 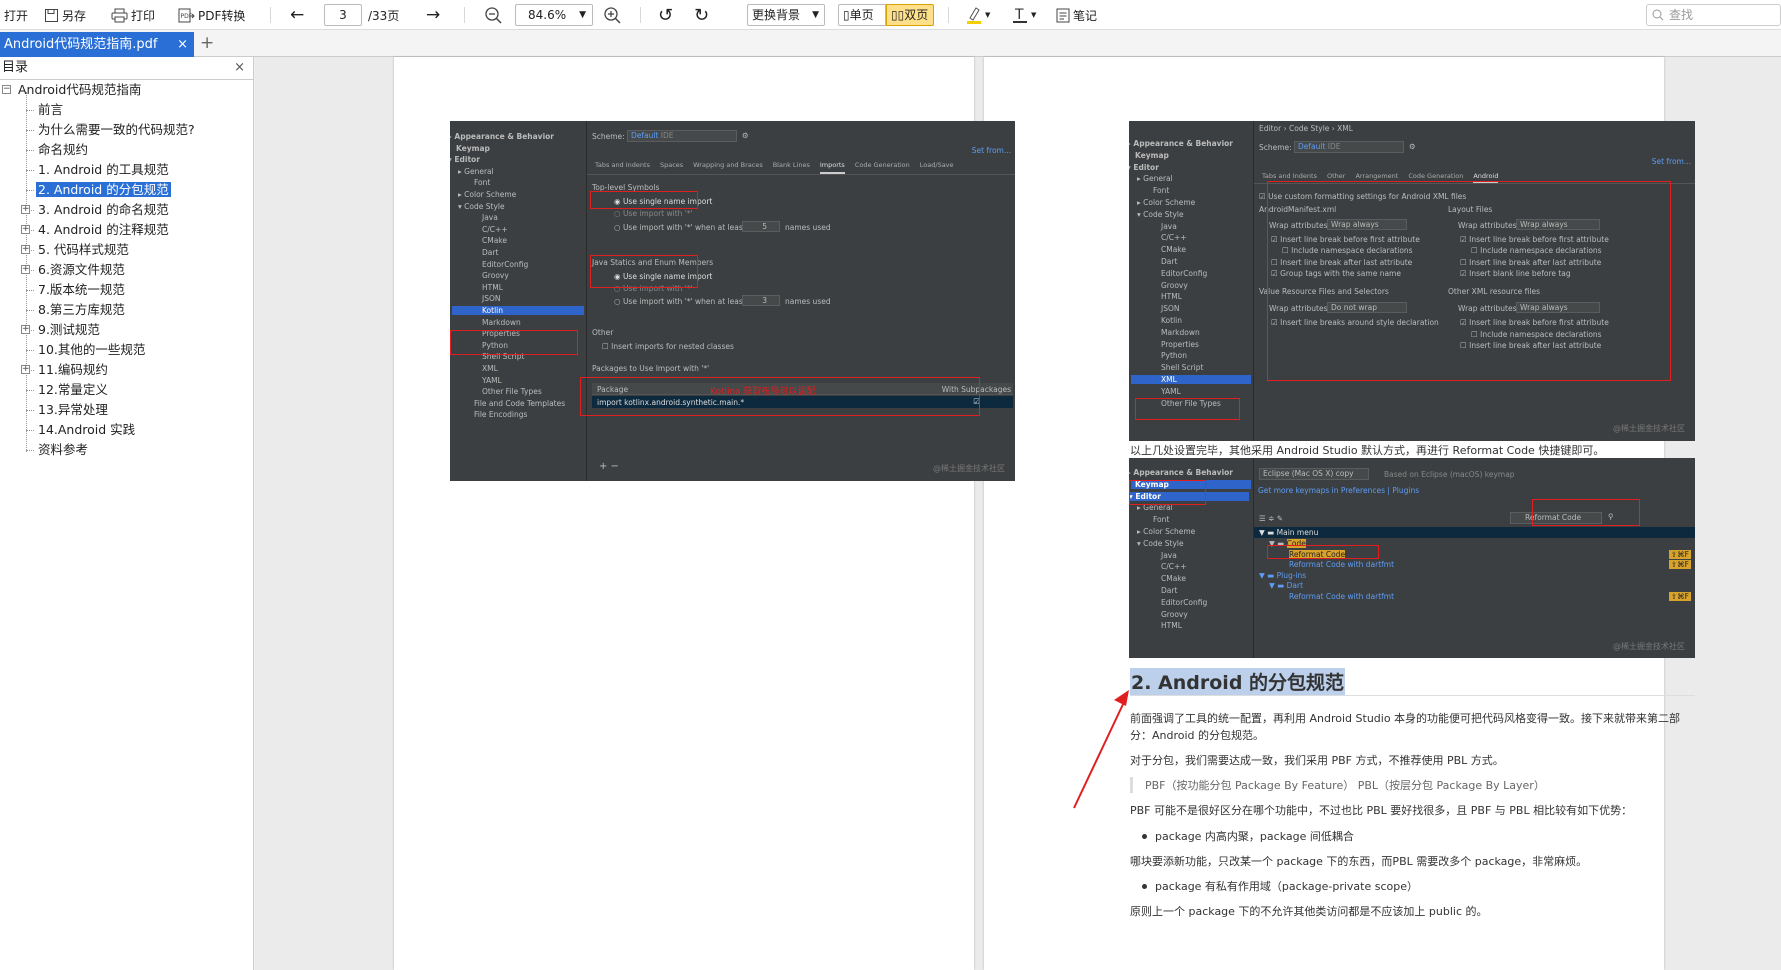 I want to click on ide-sidebar-item: Other File Types, so click(x=512, y=391).